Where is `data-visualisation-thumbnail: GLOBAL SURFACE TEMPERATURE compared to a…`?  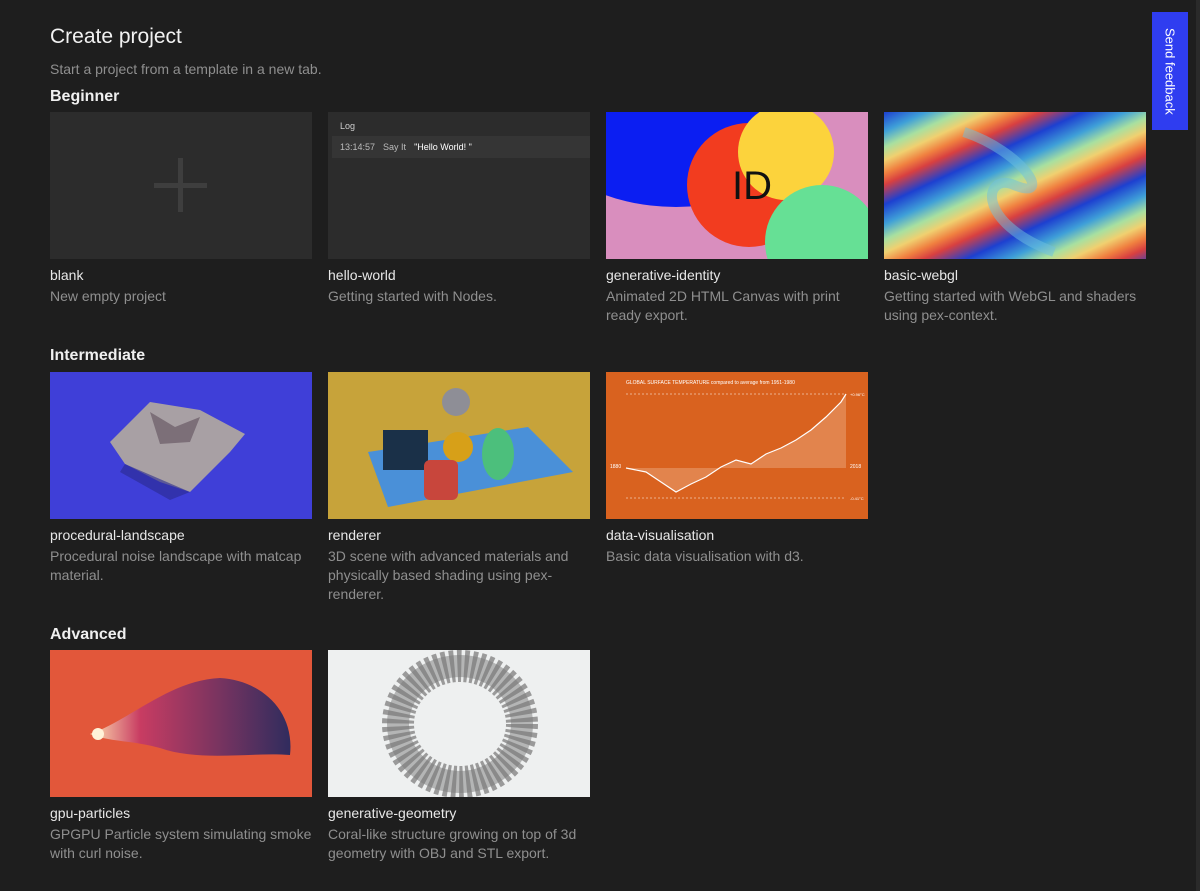
data-visualisation-thumbnail: GLOBAL SURFACE TEMPERATURE compared to a… is located at coordinates (737, 445).